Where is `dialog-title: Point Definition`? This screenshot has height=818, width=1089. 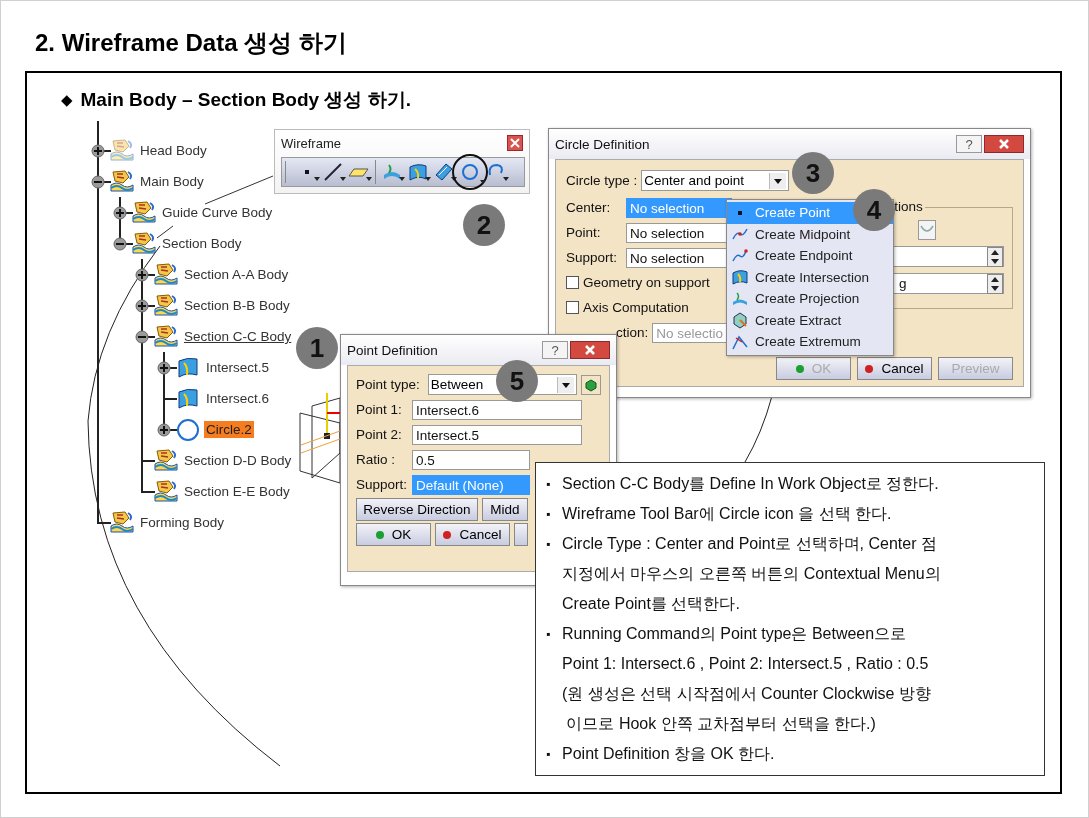
dialog-title: Point Definition is located at coordinates (393, 350).